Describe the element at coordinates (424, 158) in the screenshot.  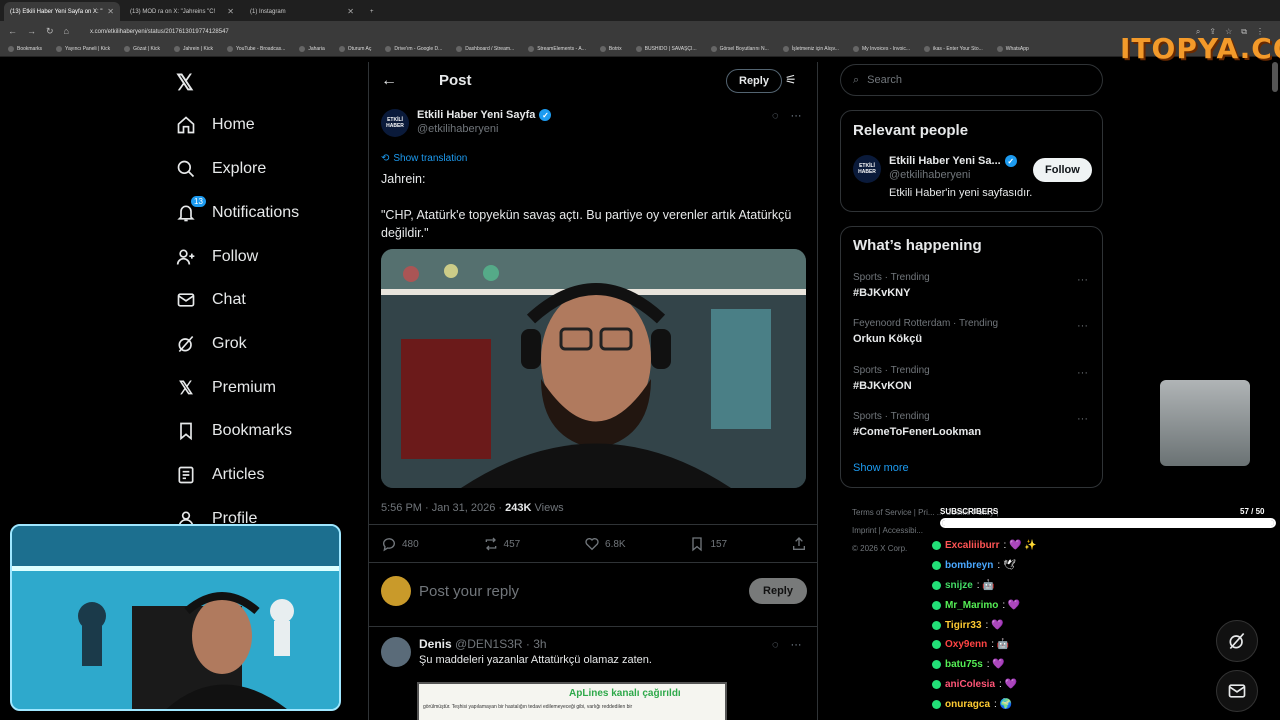
I see `show-translation-link: ⟲ Show translation` at that location.